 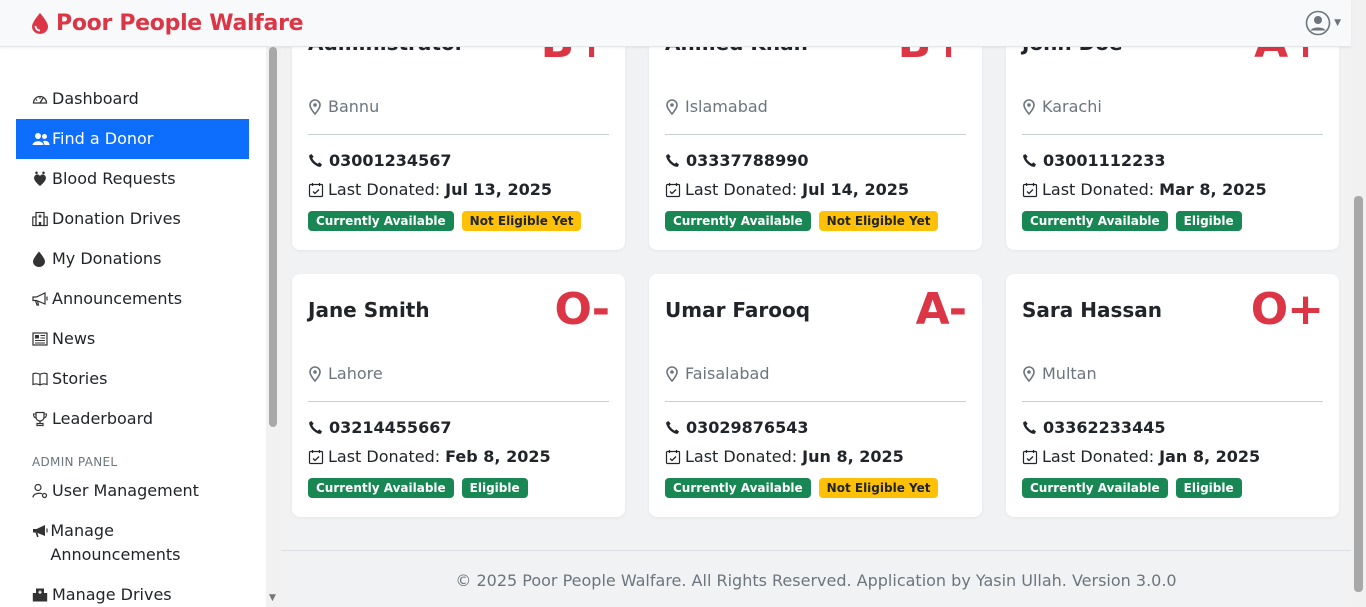 I want to click on brand-logo-link: Poor People Walfare, so click(x=167, y=23).